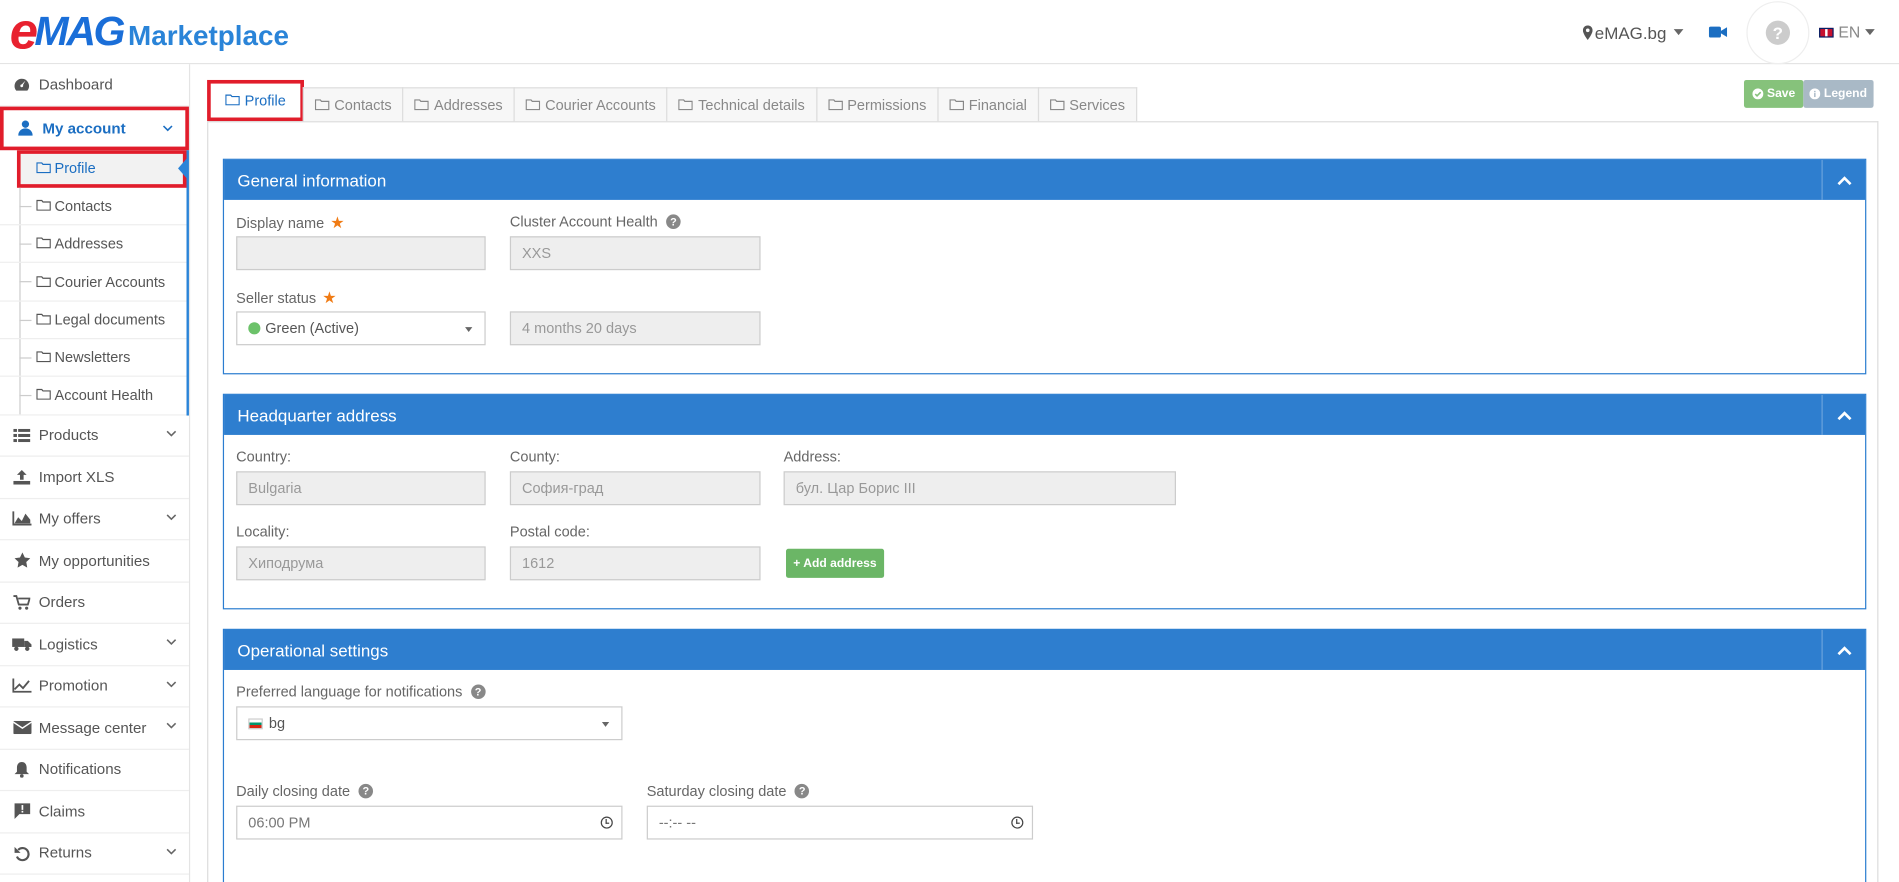 The height and width of the screenshot is (882, 1899). I want to click on star-icon, so click(21, 560).